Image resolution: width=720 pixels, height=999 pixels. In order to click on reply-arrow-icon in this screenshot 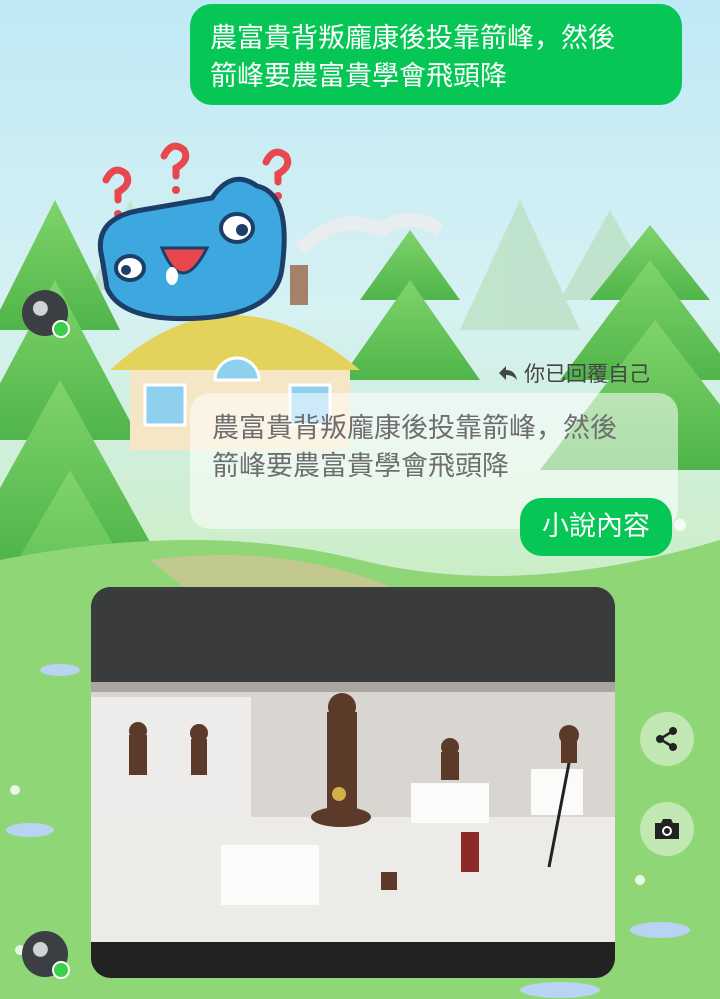, I will do `click(508, 373)`.